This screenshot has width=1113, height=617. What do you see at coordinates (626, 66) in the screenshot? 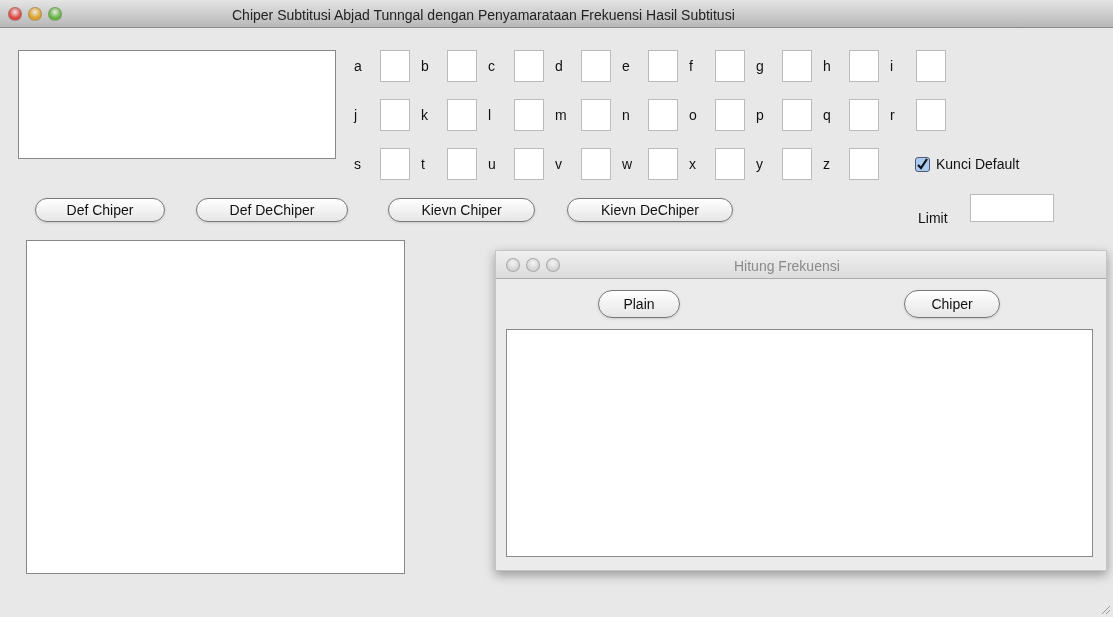
I see `letter-label: e` at bounding box center [626, 66].